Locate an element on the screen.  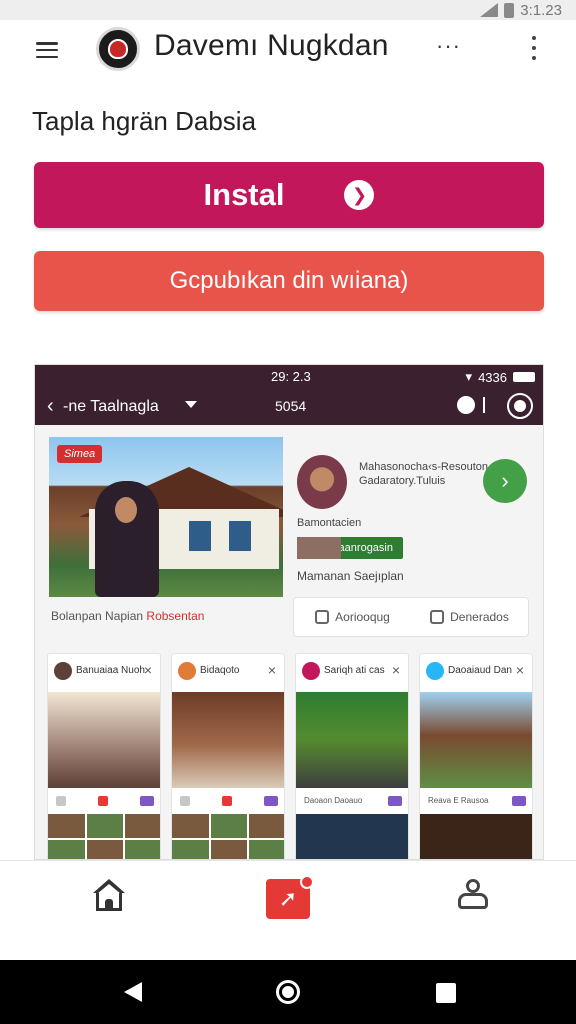
open-button: Gcpubıkan din wıiana) is located at coordinates (289, 281).